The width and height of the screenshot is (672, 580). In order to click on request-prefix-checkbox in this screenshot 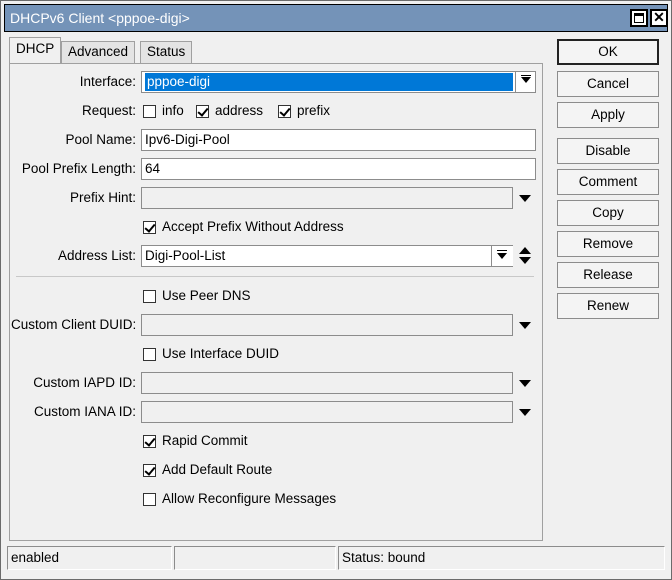, I will do `click(284, 111)`.